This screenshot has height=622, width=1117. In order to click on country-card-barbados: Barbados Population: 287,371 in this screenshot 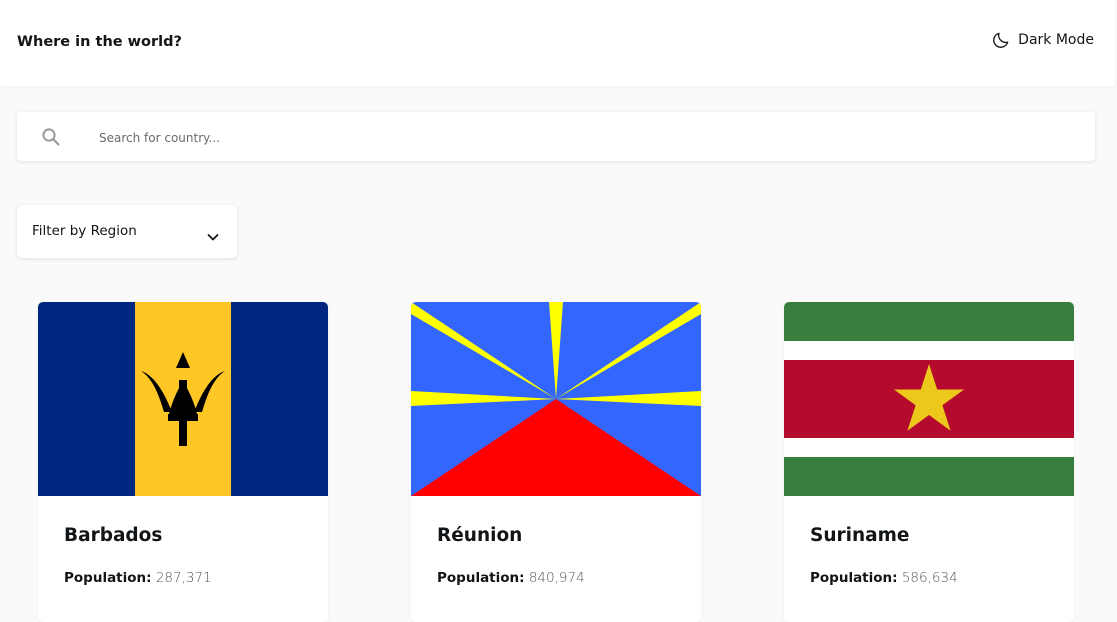, I will do `click(183, 462)`.